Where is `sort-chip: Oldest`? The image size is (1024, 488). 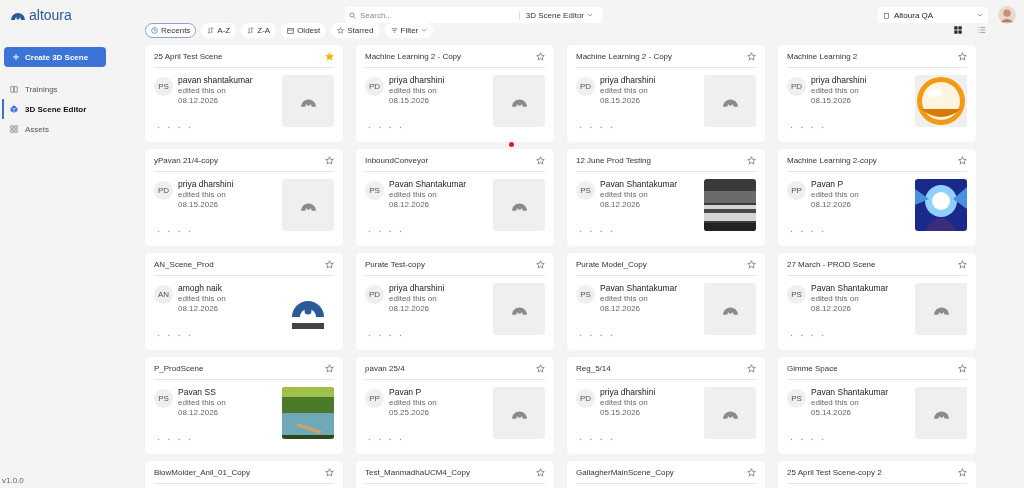
sort-chip: Oldest is located at coordinates (304, 30).